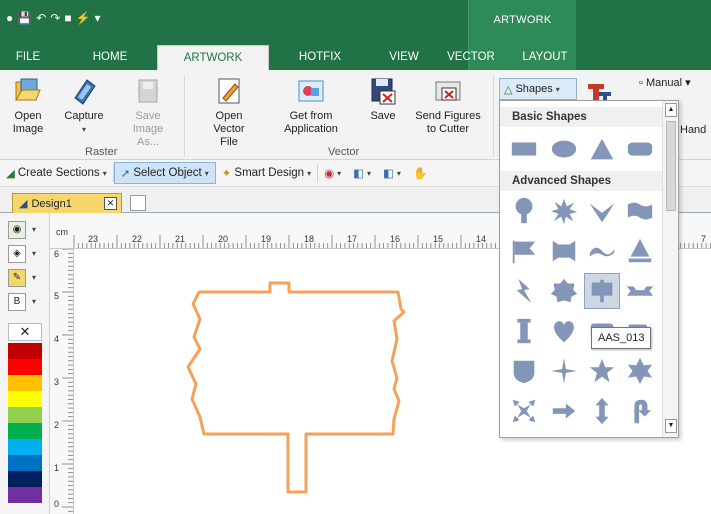 Image resolution: width=711 pixels, height=514 pixels. What do you see at coordinates (670, 269) in the screenshot?
I see `shapes-scrollbar: ▲ ▼` at bounding box center [670, 269].